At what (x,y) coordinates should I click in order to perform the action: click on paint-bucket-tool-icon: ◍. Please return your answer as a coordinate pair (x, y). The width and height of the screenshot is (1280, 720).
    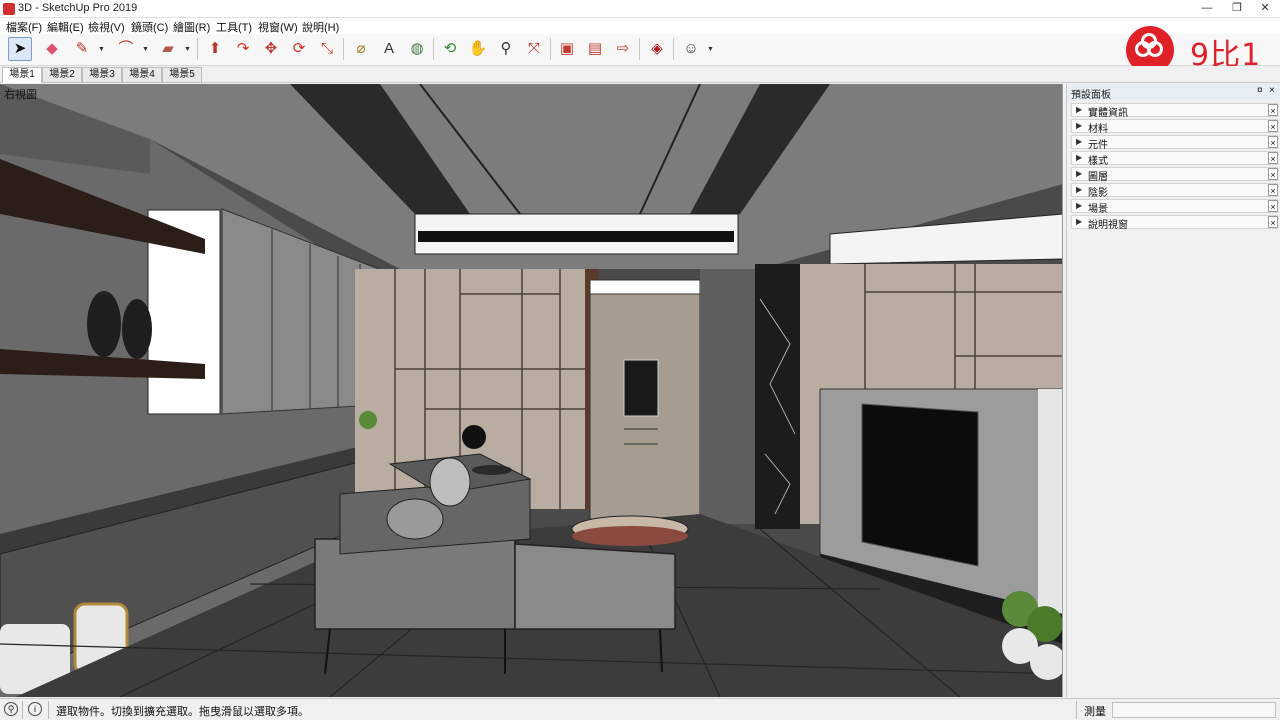
    Looking at the image, I should click on (417, 48).